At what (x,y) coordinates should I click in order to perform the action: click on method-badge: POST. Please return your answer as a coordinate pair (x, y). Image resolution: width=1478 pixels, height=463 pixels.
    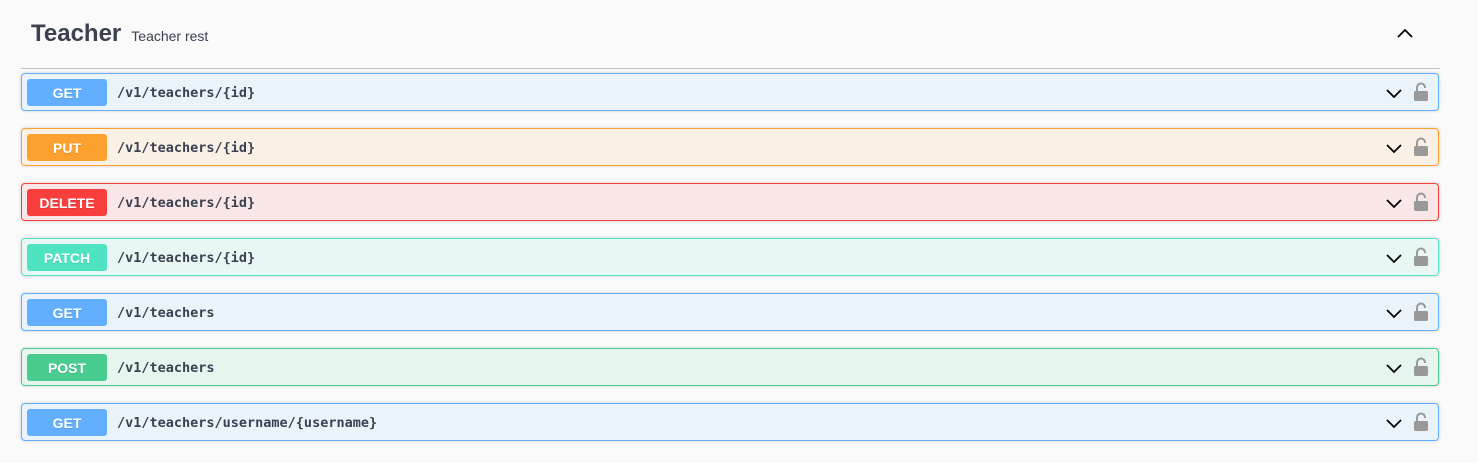
    Looking at the image, I should click on (67, 367).